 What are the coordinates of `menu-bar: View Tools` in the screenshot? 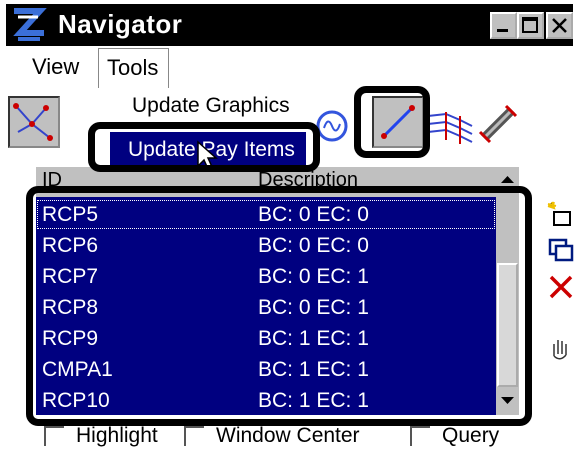 It's located at (289, 68).